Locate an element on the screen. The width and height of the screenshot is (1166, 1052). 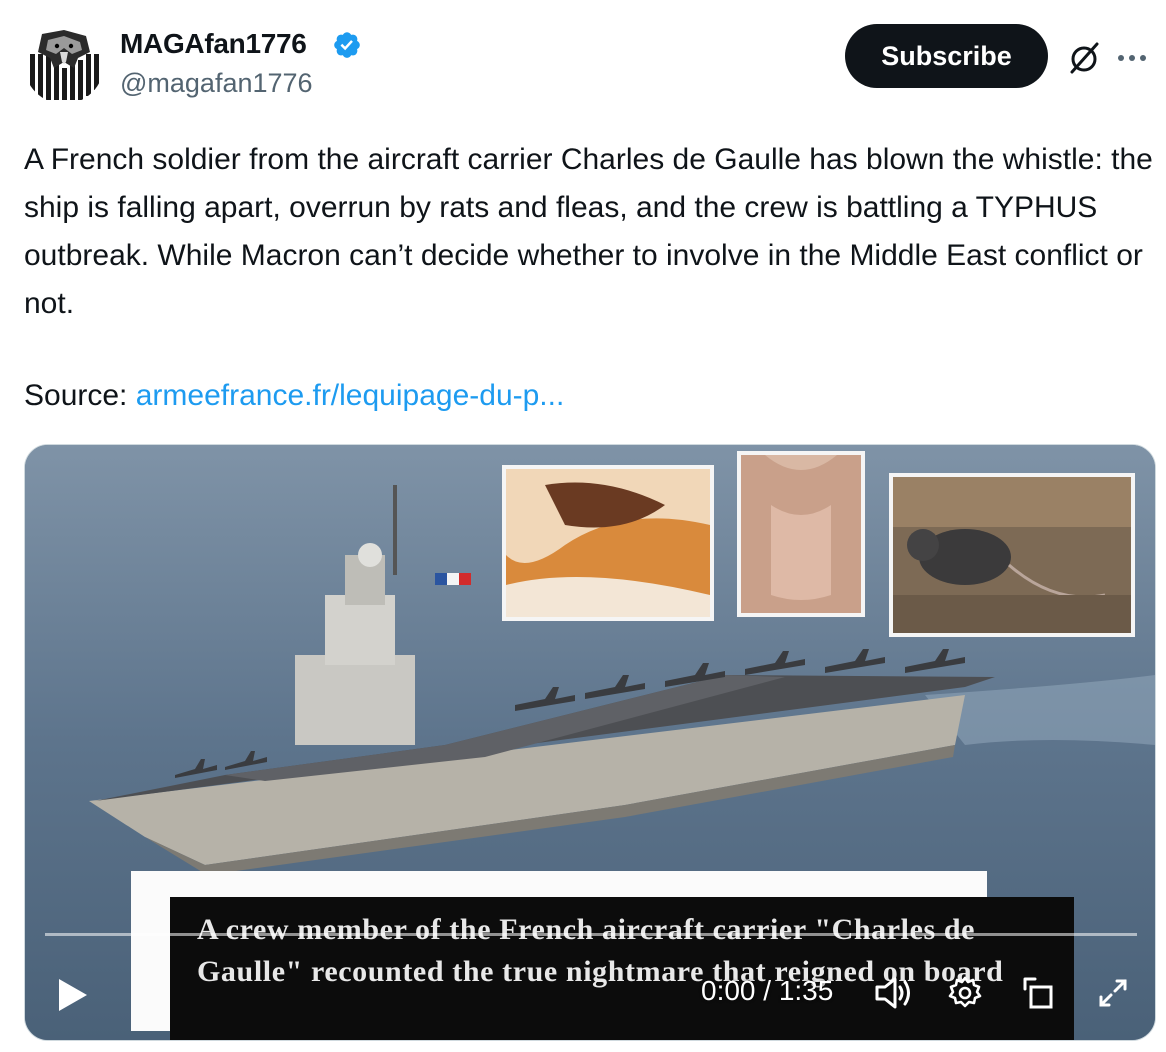
settings-gear-icon is located at coordinates (965, 993).